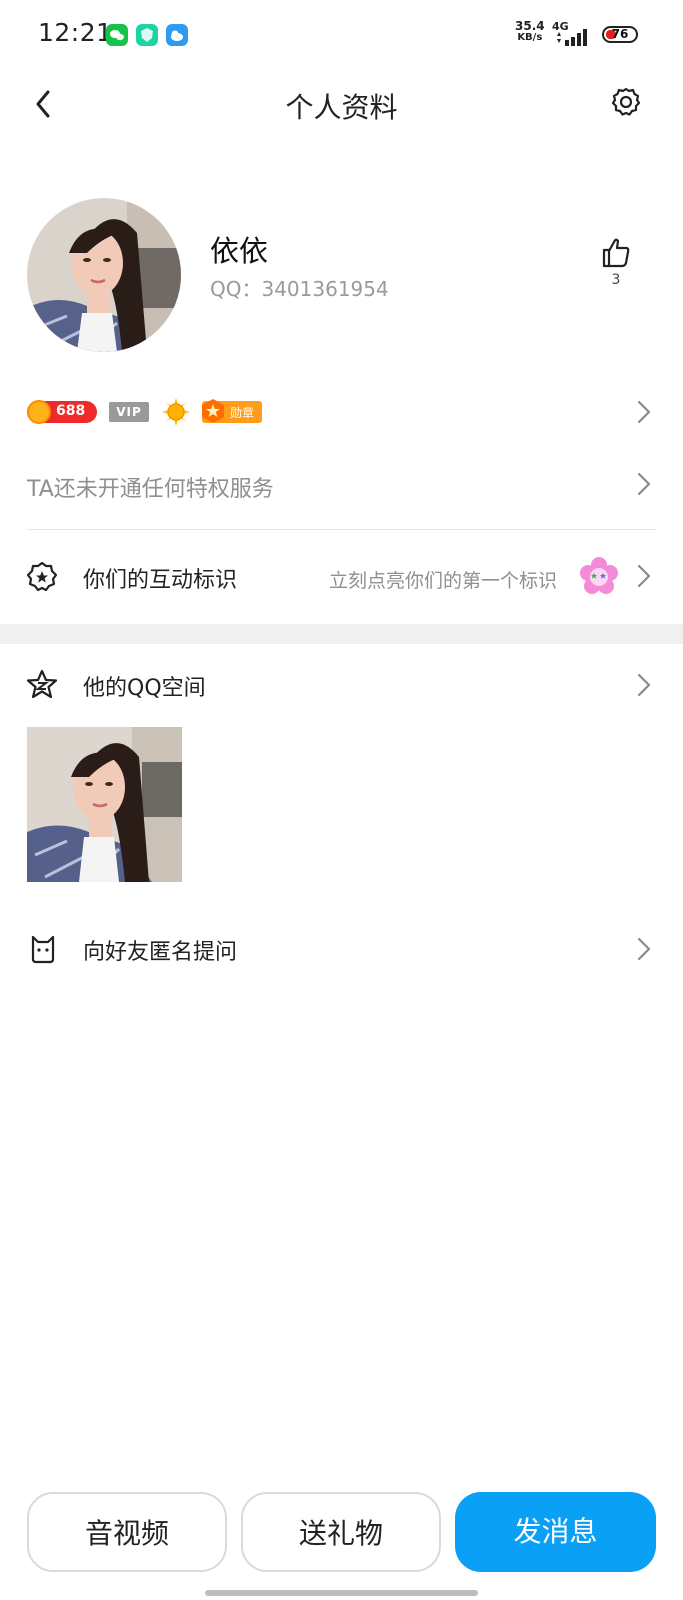 Image resolution: width=683 pixels, height=1600 pixels. I want to click on qzone-chevron-right-icon, so click(644, 685).